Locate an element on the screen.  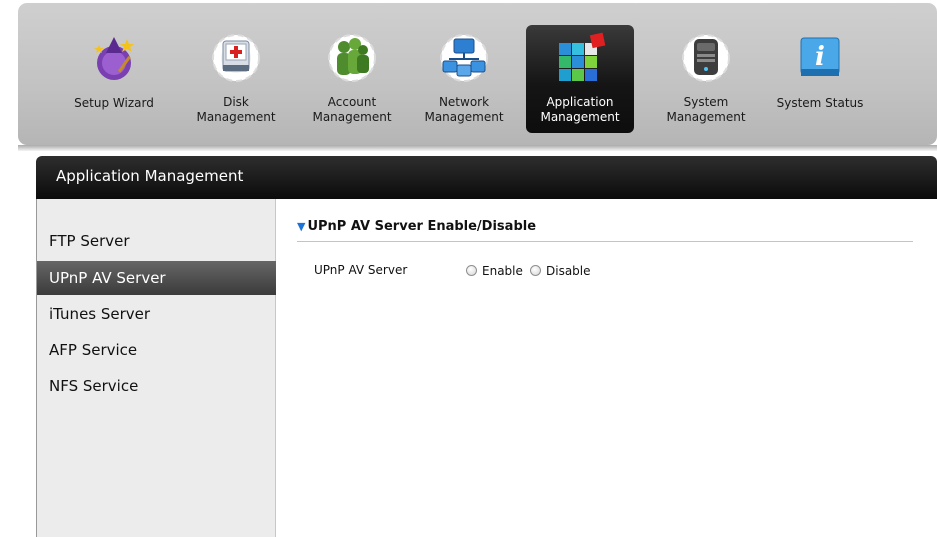
nav-label: System Management is located at coordinates (706, 109).